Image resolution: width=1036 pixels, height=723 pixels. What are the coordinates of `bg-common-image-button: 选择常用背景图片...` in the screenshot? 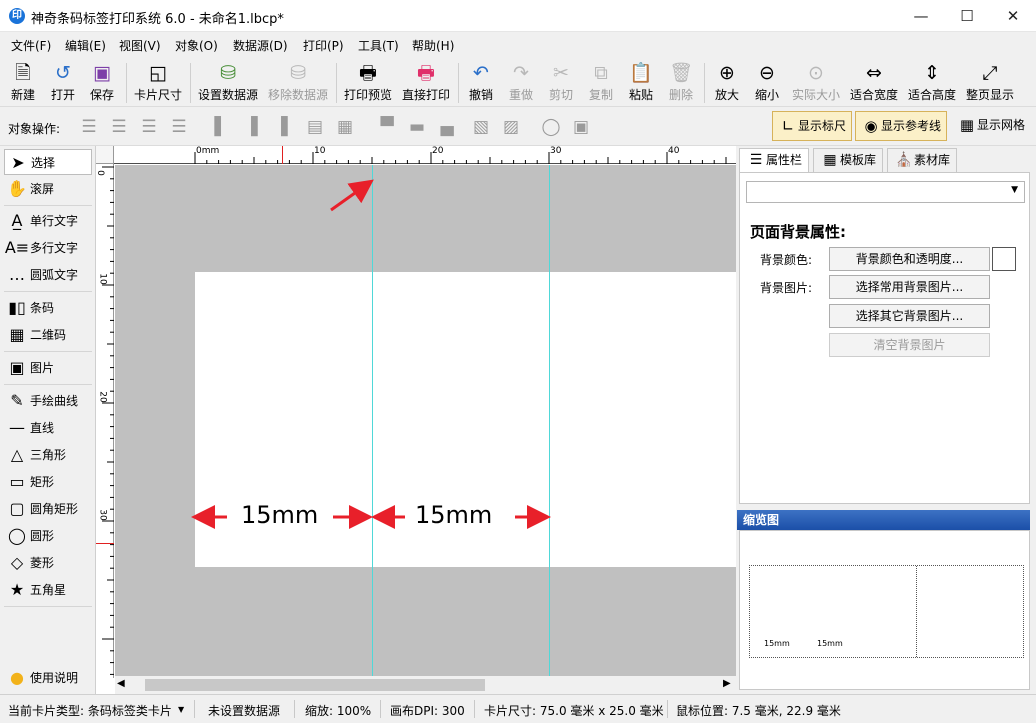 It's located at (909, 287).